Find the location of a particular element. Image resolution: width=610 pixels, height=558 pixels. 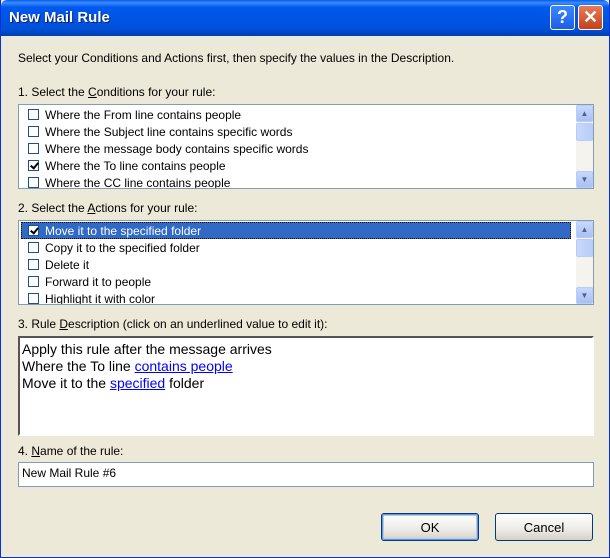

name-label: 4. Name of the rule: is located at coordinates (71, 451).